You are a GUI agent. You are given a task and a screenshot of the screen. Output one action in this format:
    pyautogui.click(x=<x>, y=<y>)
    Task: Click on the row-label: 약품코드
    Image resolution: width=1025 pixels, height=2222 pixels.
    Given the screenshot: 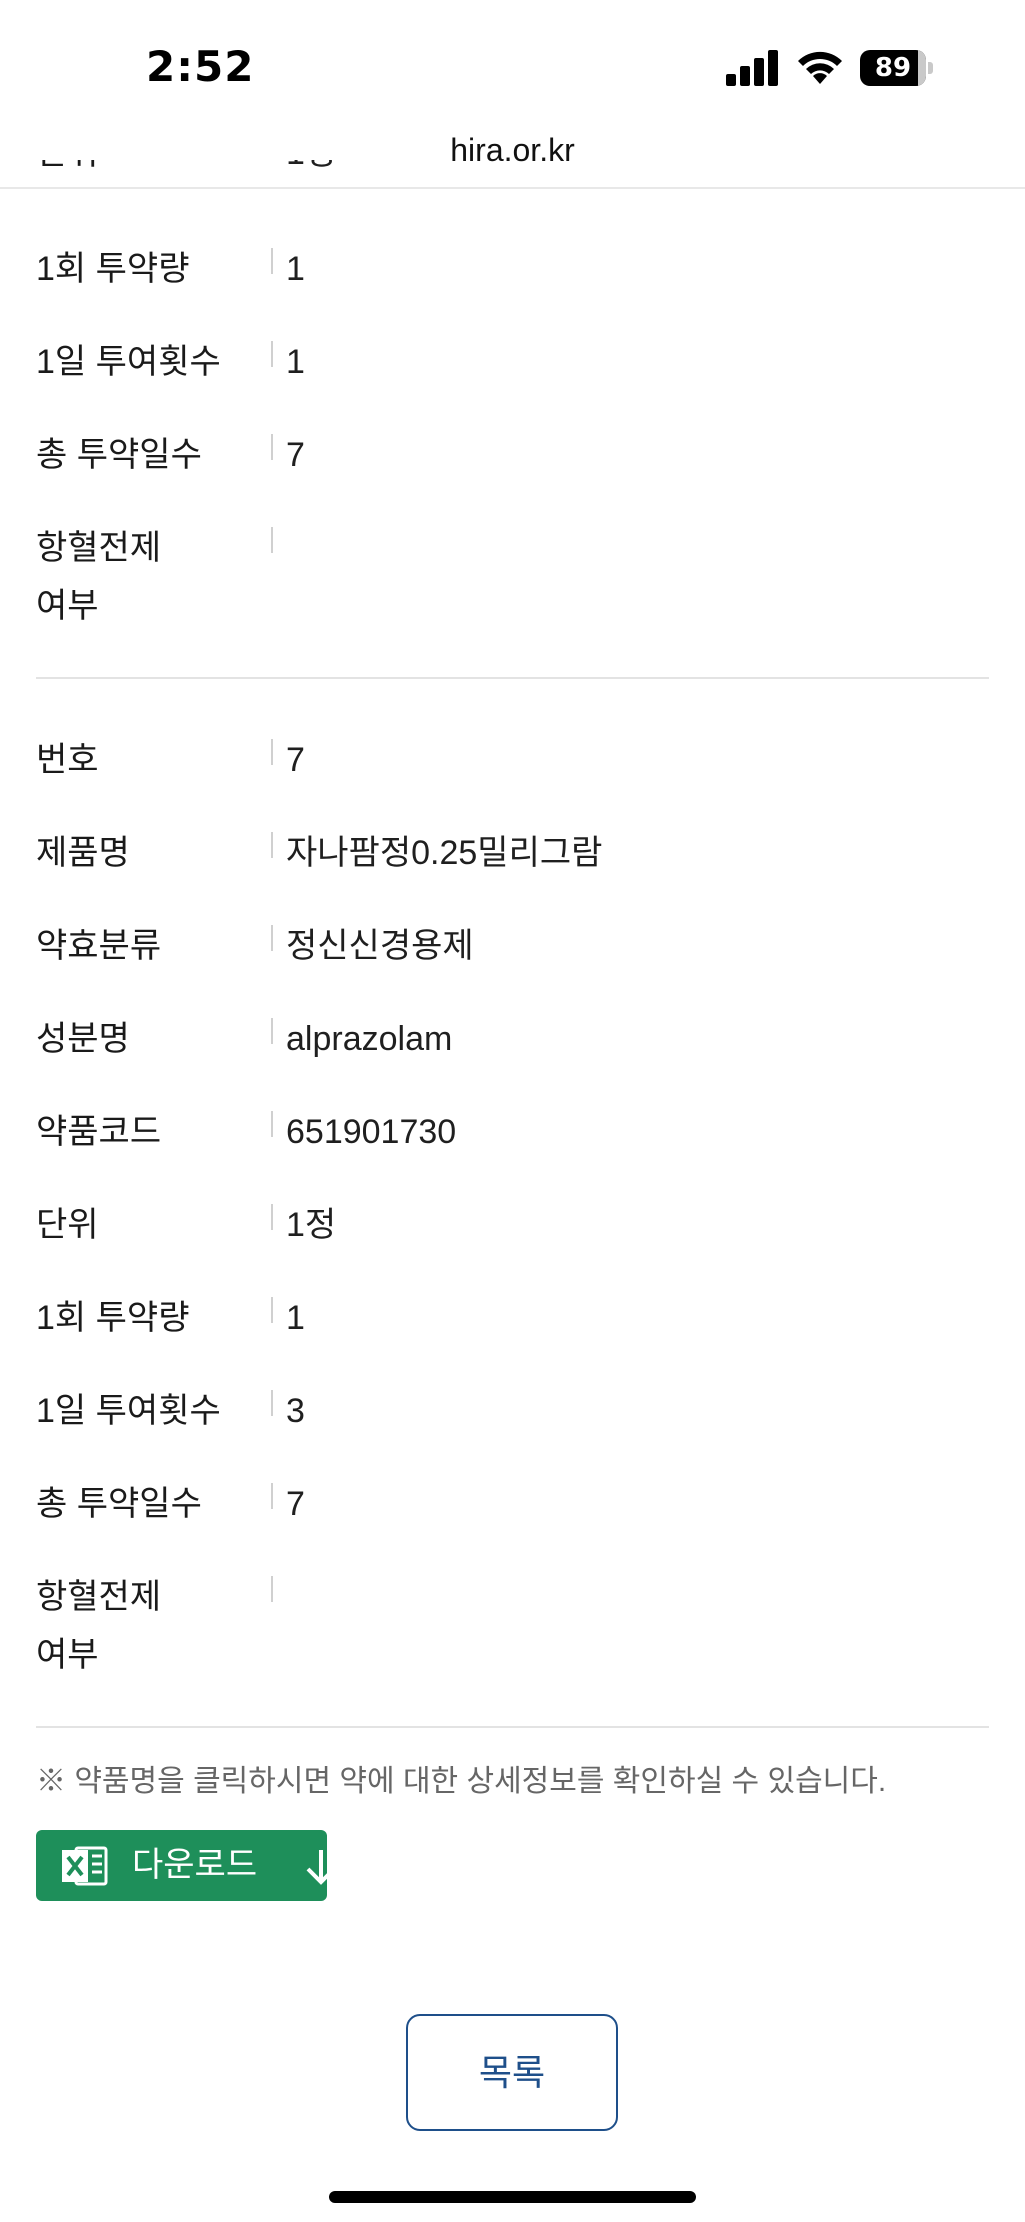 What is the action you would take?
    pyautogui.click(x=99, y=1132)
    